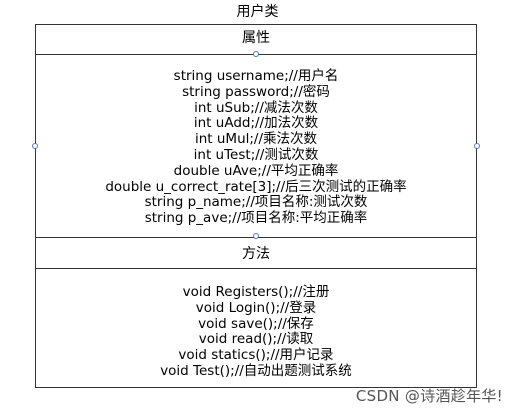  I want to click on attribute-item: double u_correct_rate[3];//后三次测试的正确率, so click(256, 186).